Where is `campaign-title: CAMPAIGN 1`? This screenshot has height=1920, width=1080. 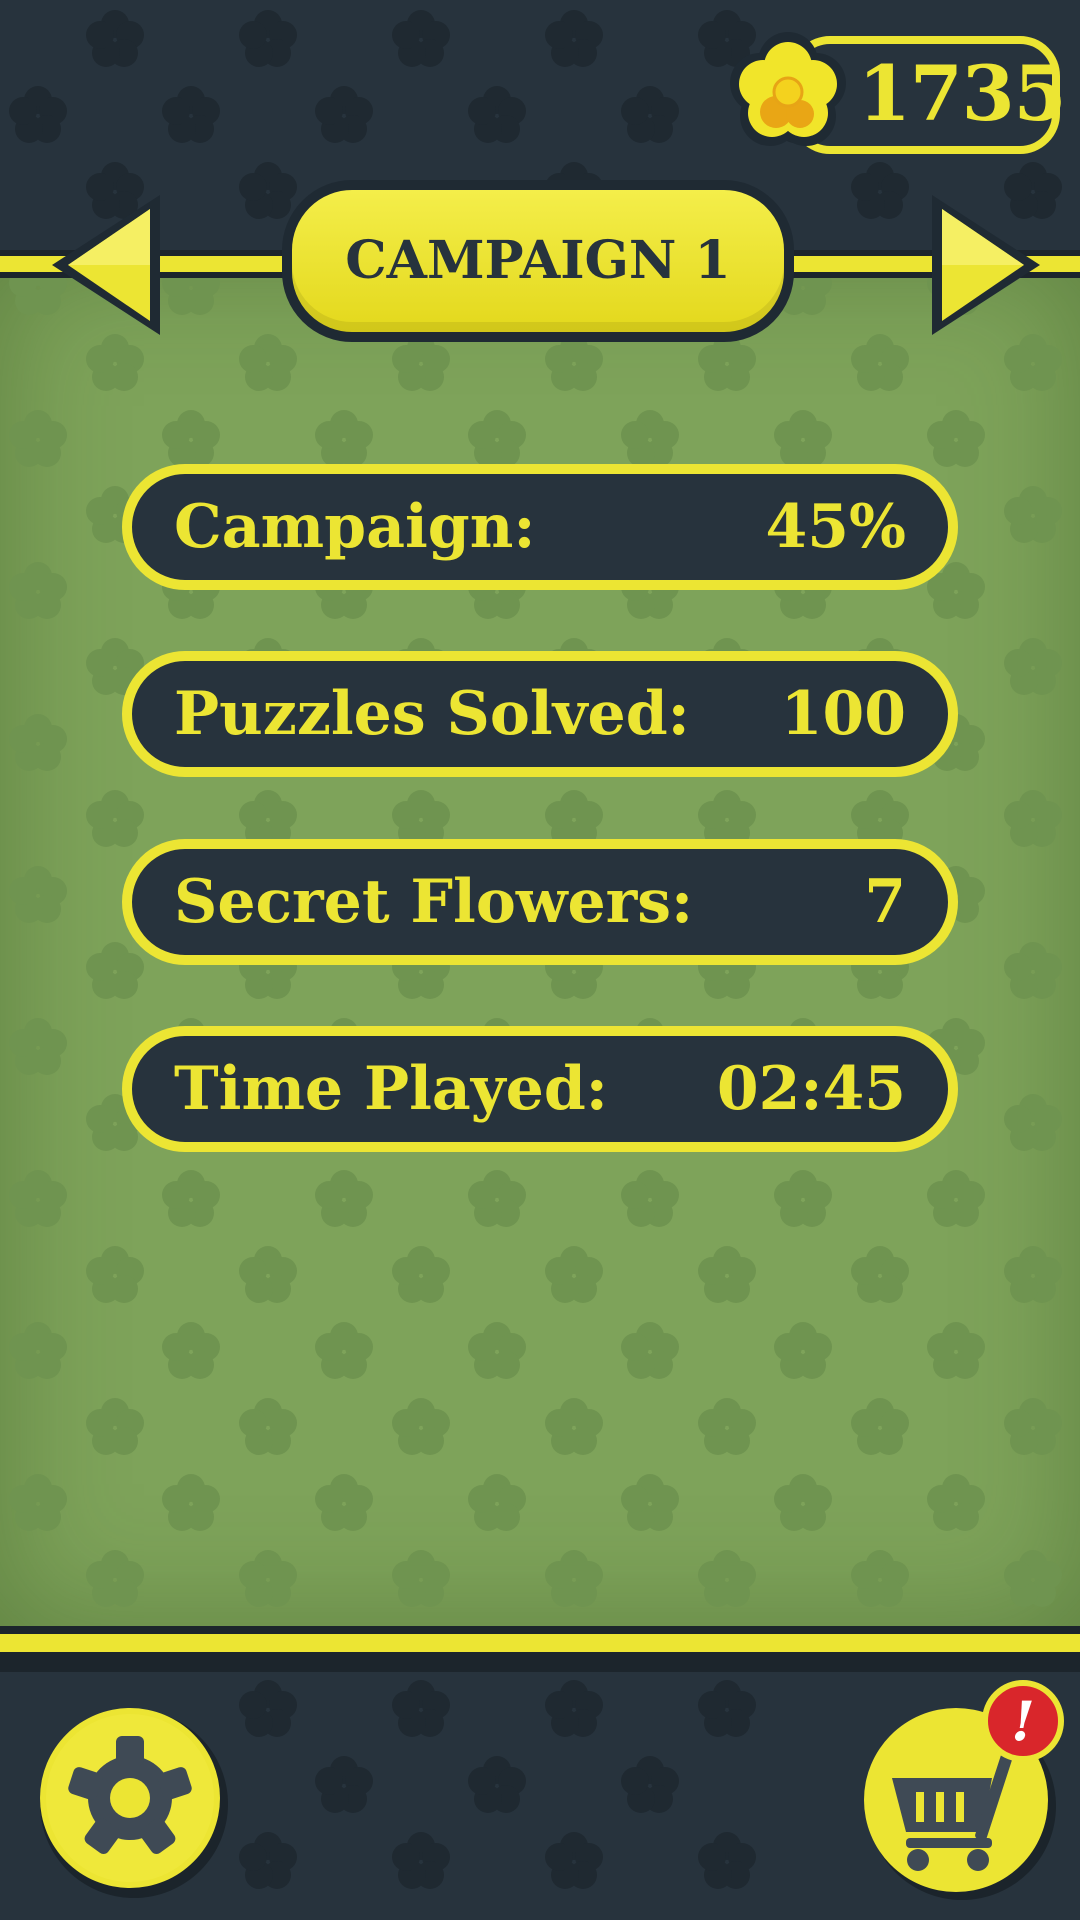
campaign-title: CAMPAIGN 1 is located at coordinates (538, 260).